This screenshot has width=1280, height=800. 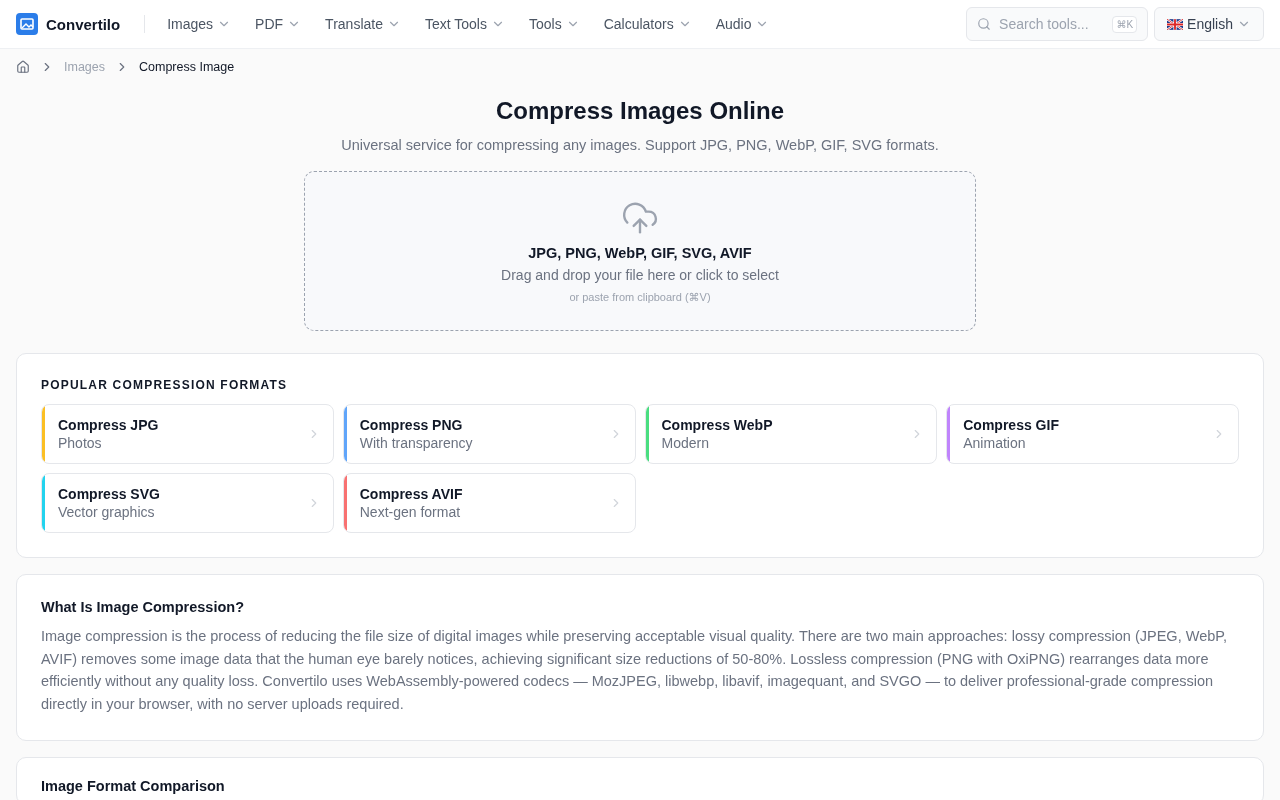 I want to click on format-link-card: Compress AVIF Next-gen format, so click(x=489, y=503).